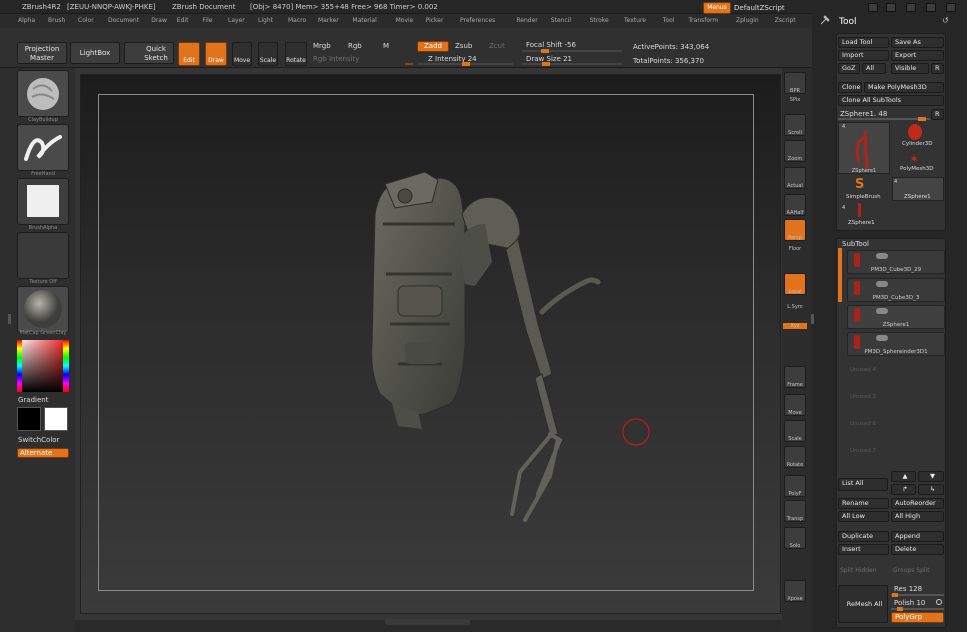 The image size is (967, 632). I want to click on move-button: Move, so click(242, 54).